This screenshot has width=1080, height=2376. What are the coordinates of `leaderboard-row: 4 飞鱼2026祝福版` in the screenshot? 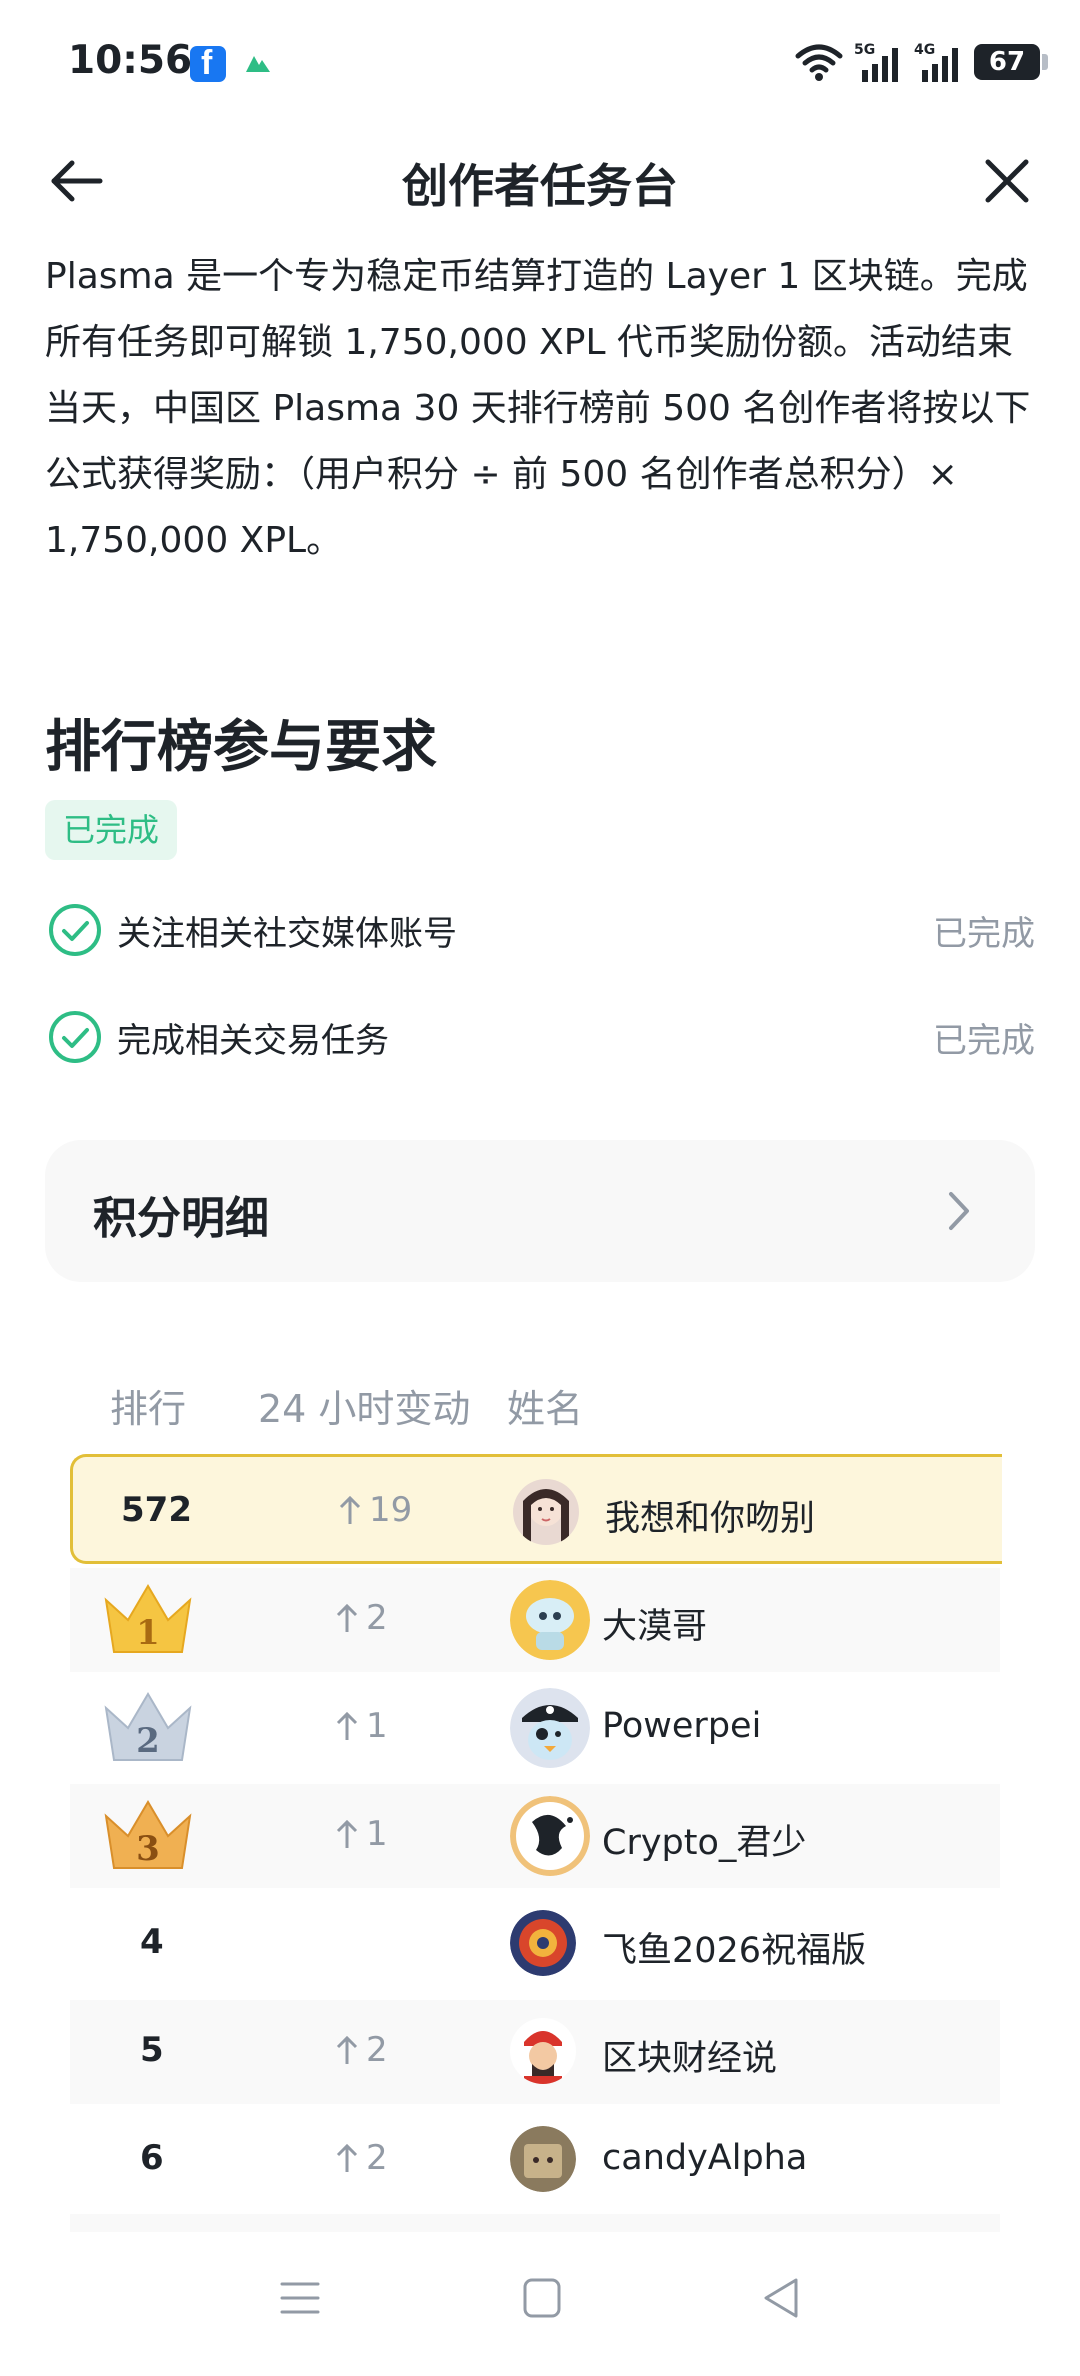 It's located at (535, 1944).